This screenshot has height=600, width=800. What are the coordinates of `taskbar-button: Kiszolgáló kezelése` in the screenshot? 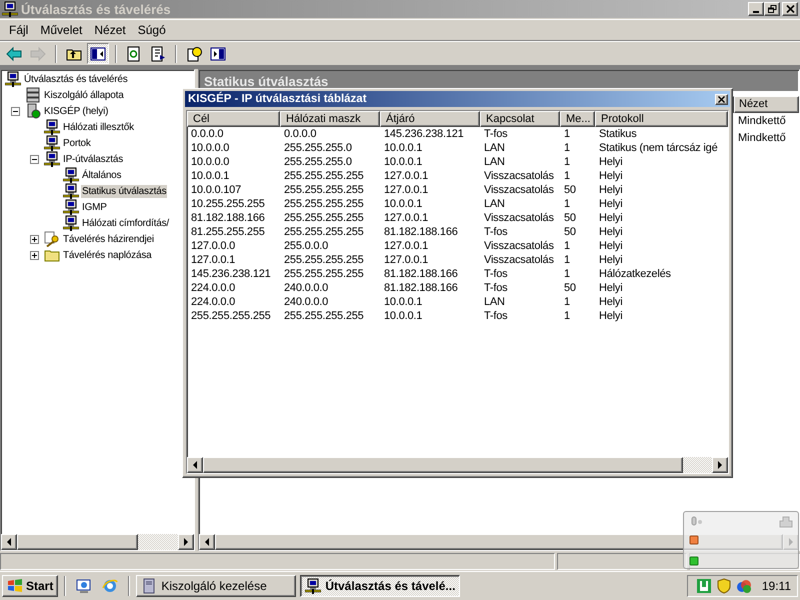 It's located at (216, 585).